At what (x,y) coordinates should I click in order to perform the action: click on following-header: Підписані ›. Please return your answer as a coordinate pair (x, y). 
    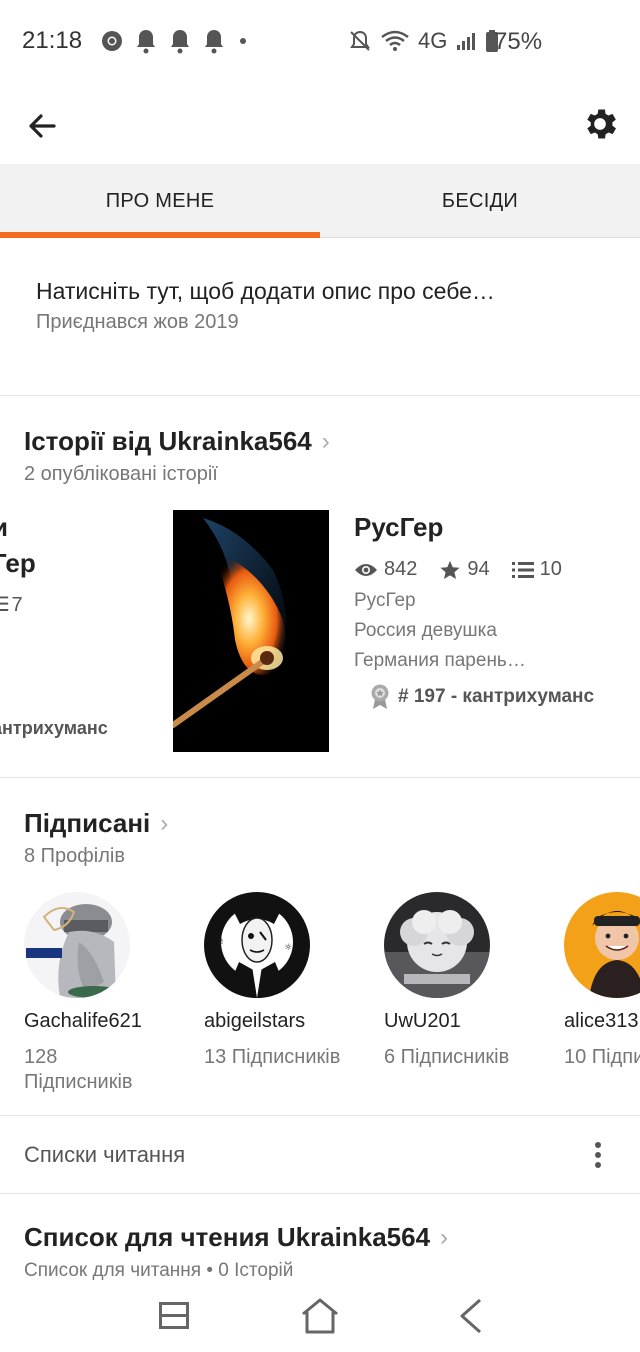
    Looking at the image, I should click on (96, 823).